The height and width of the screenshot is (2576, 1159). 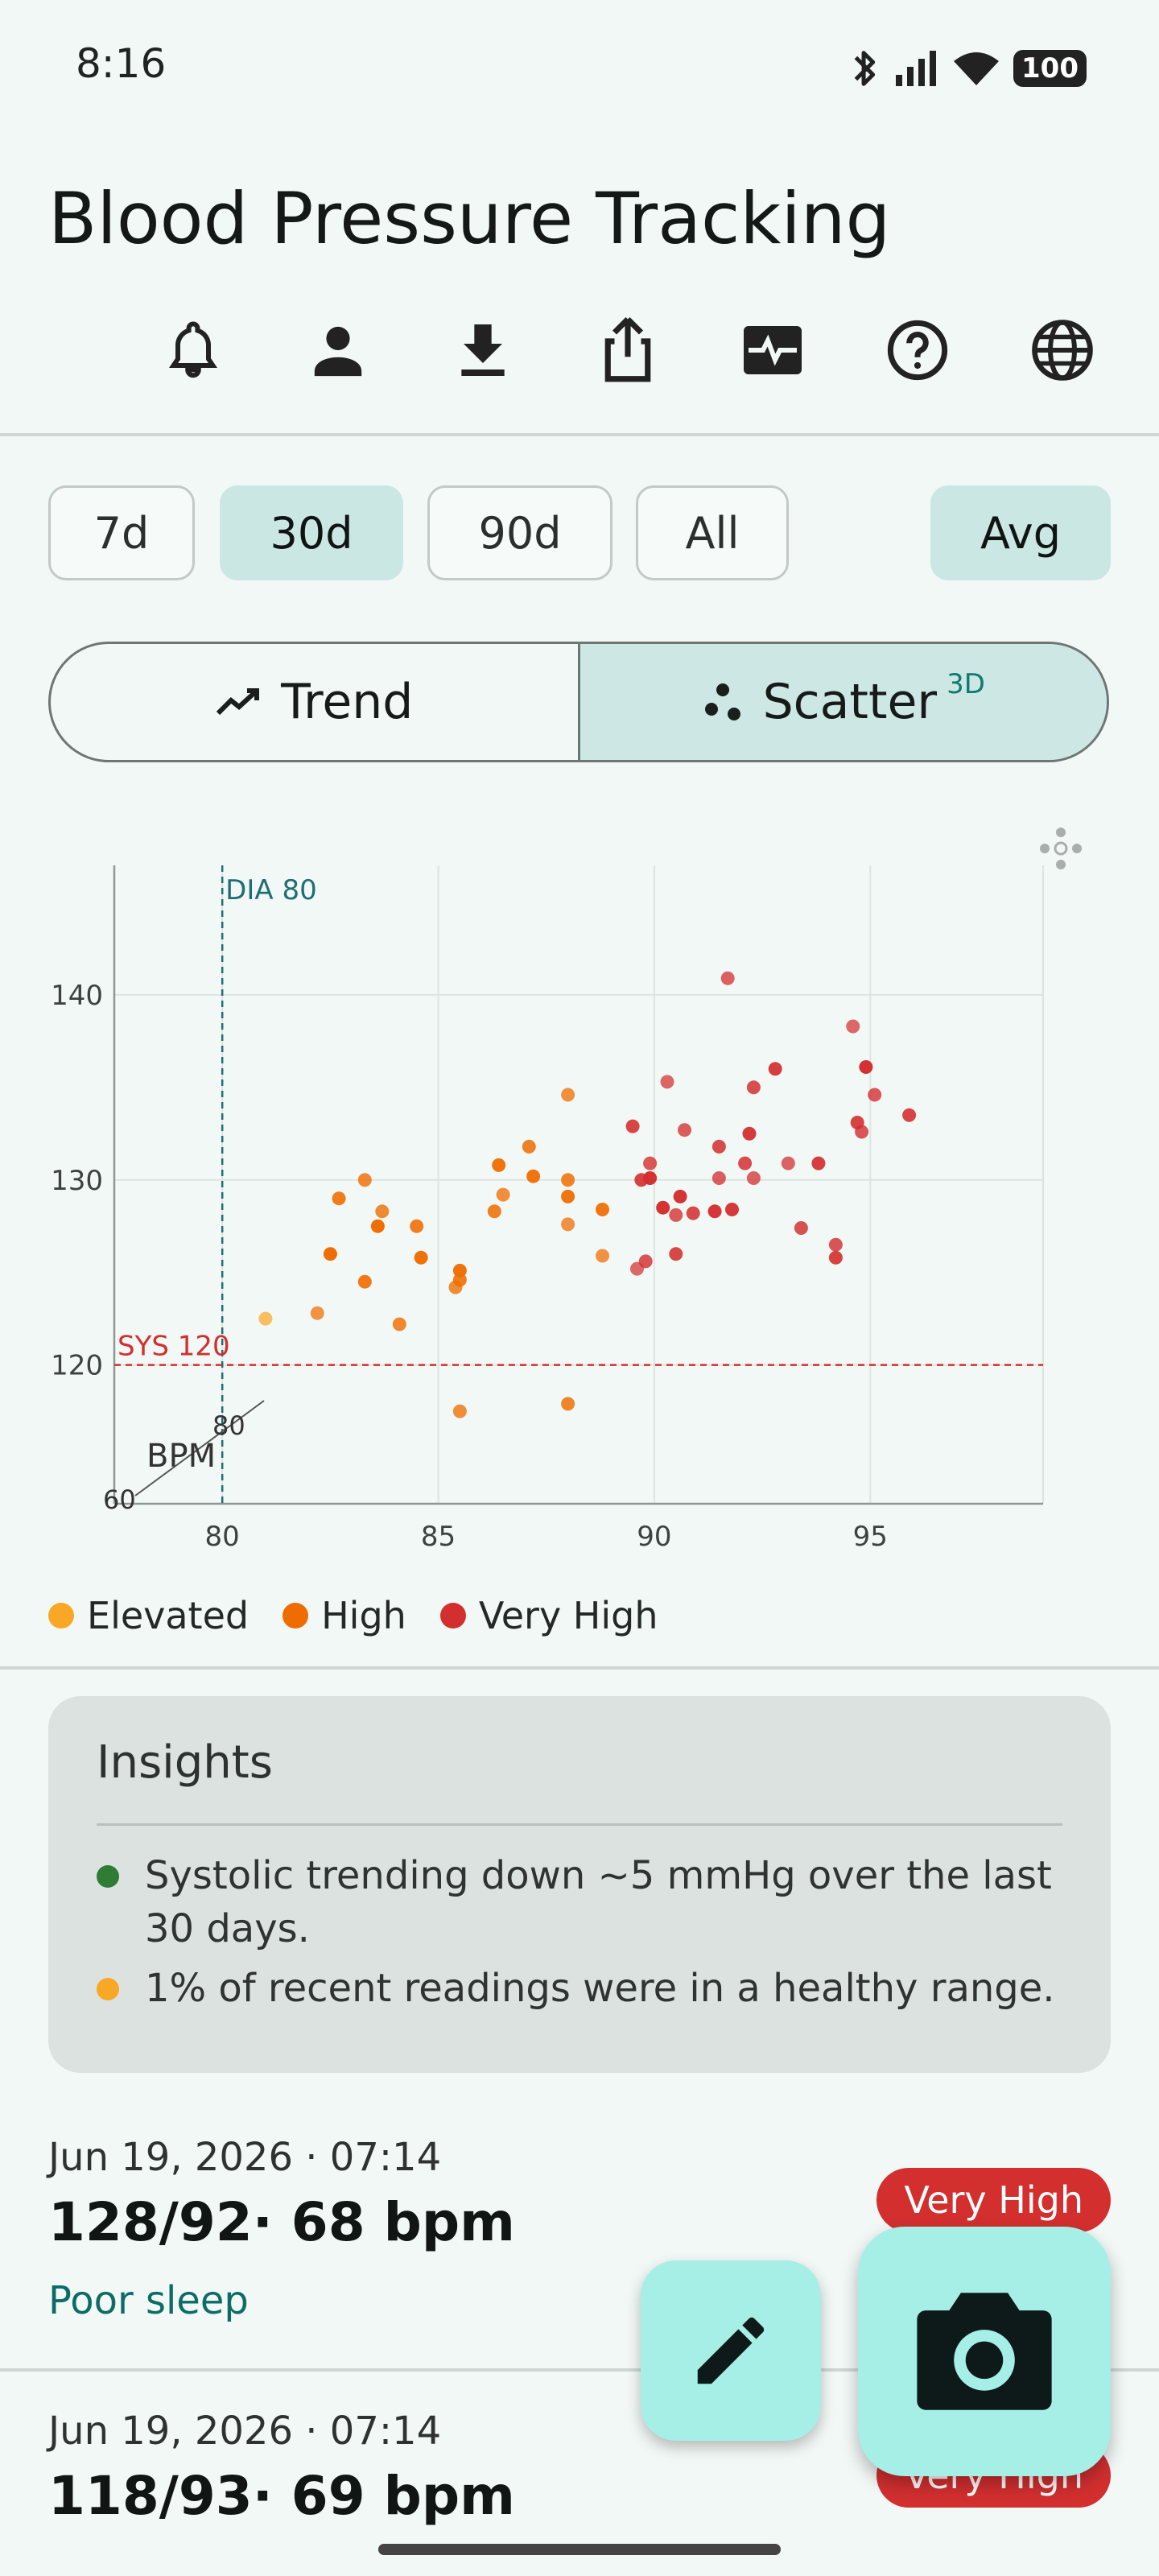 What do you see at coordinates (77, 1181) in the screenshot?
I see `y-tick-label: 130` at bounding box center [77, 1181].